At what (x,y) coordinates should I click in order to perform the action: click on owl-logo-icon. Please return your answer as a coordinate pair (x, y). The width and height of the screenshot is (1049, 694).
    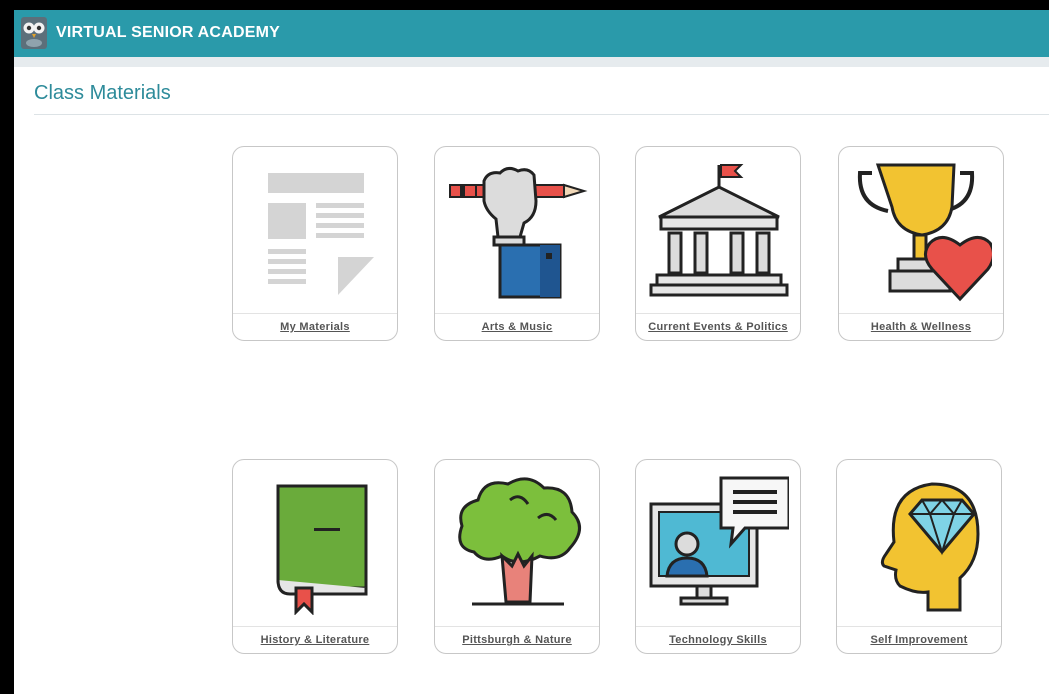
    Looking at the image, I should click on (34, 33).